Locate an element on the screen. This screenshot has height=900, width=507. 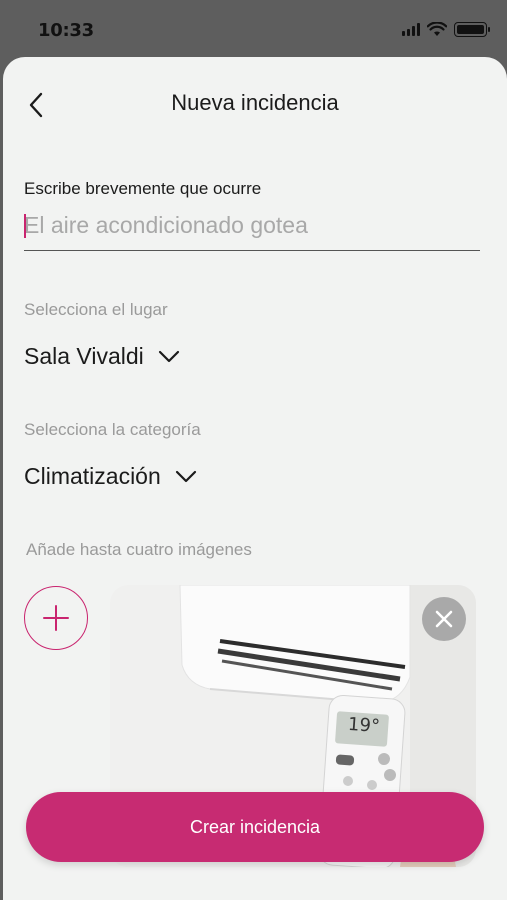
create-incident-button: Crear incidencia is located at coordinates (255, 827).